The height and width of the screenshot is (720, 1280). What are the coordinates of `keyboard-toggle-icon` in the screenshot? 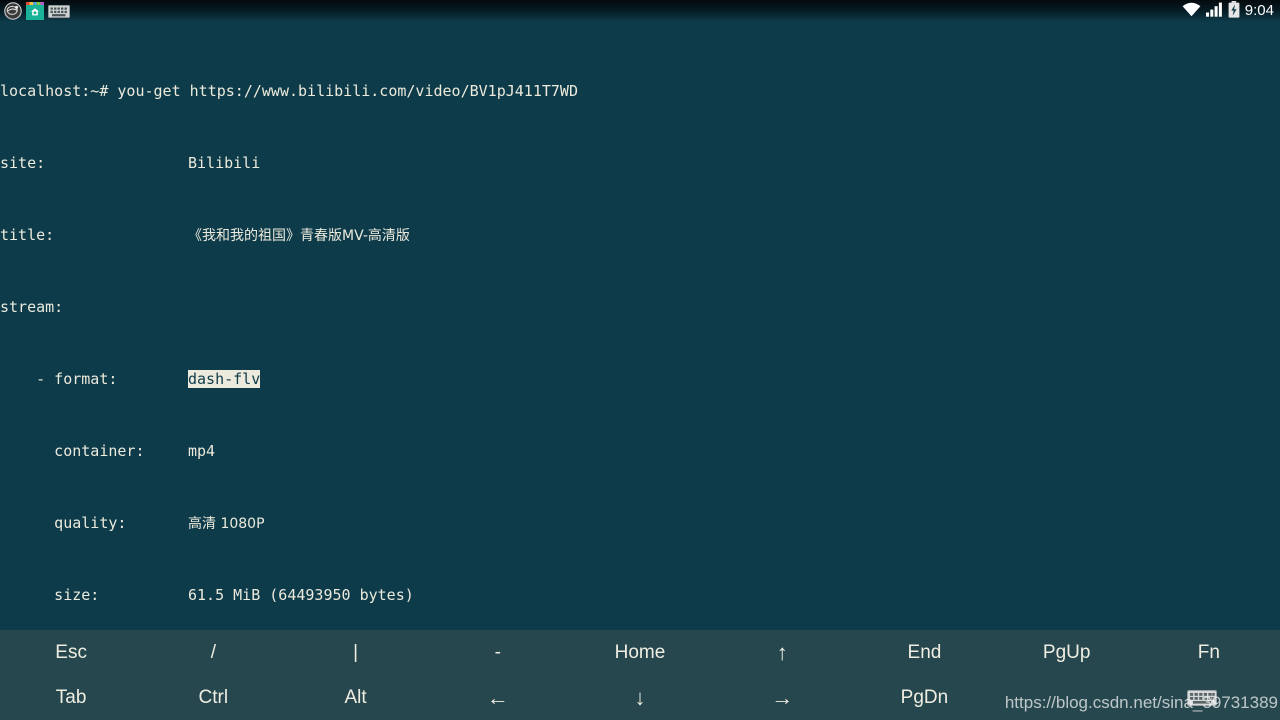 It's located at (1202, 698).